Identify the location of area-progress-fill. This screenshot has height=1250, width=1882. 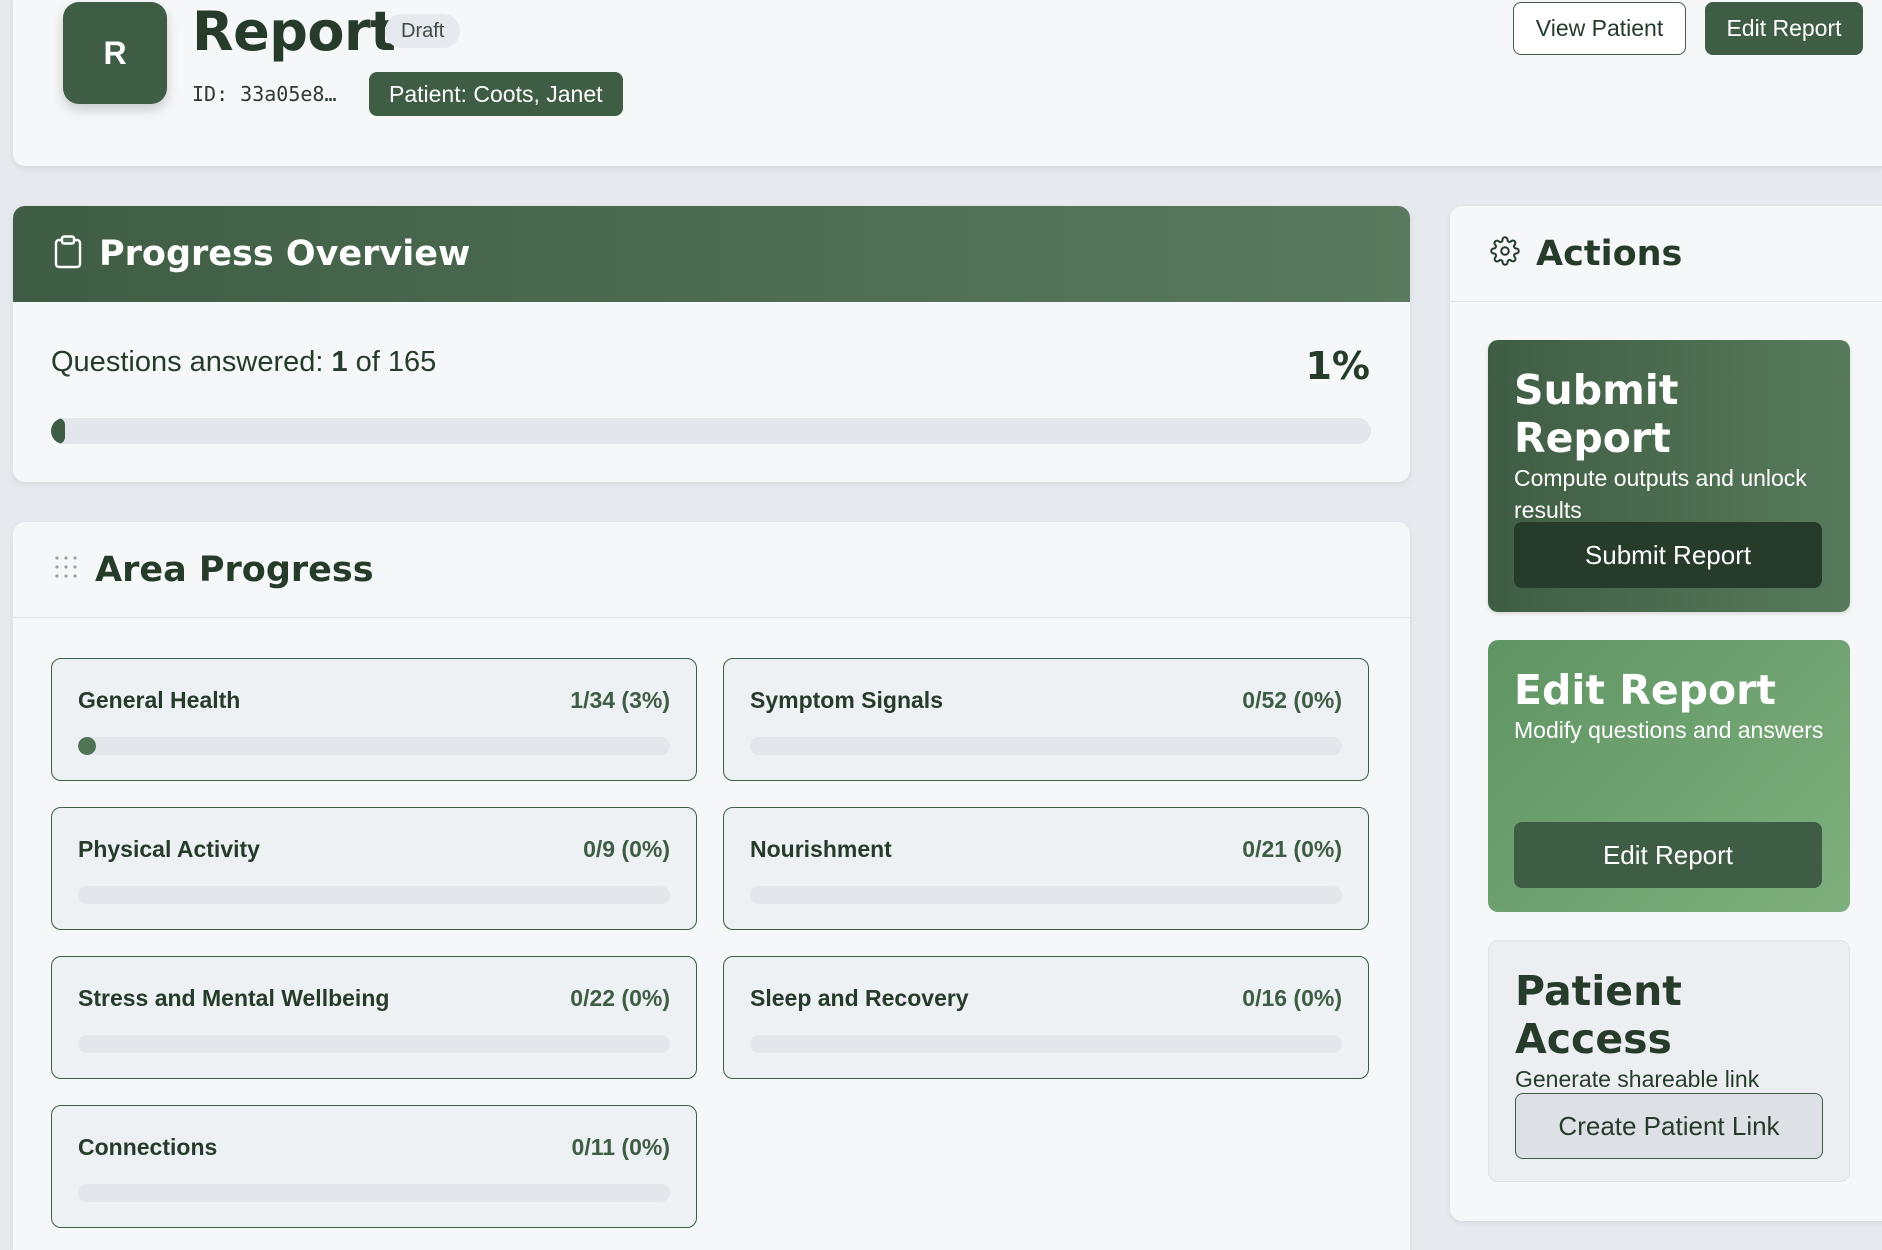
(87, 746).